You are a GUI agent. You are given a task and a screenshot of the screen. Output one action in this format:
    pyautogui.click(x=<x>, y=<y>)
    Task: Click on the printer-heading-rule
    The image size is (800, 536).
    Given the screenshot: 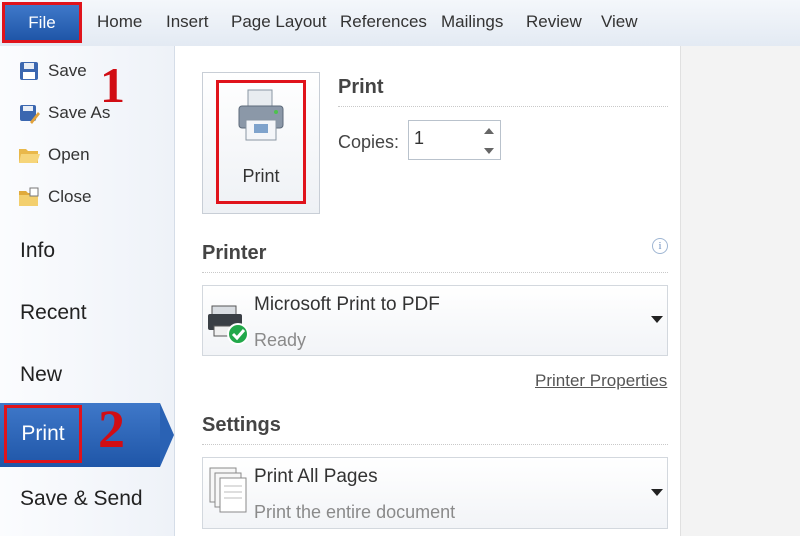 What is the action you would take?
    pyautogui.click(x=435, y=272)
    